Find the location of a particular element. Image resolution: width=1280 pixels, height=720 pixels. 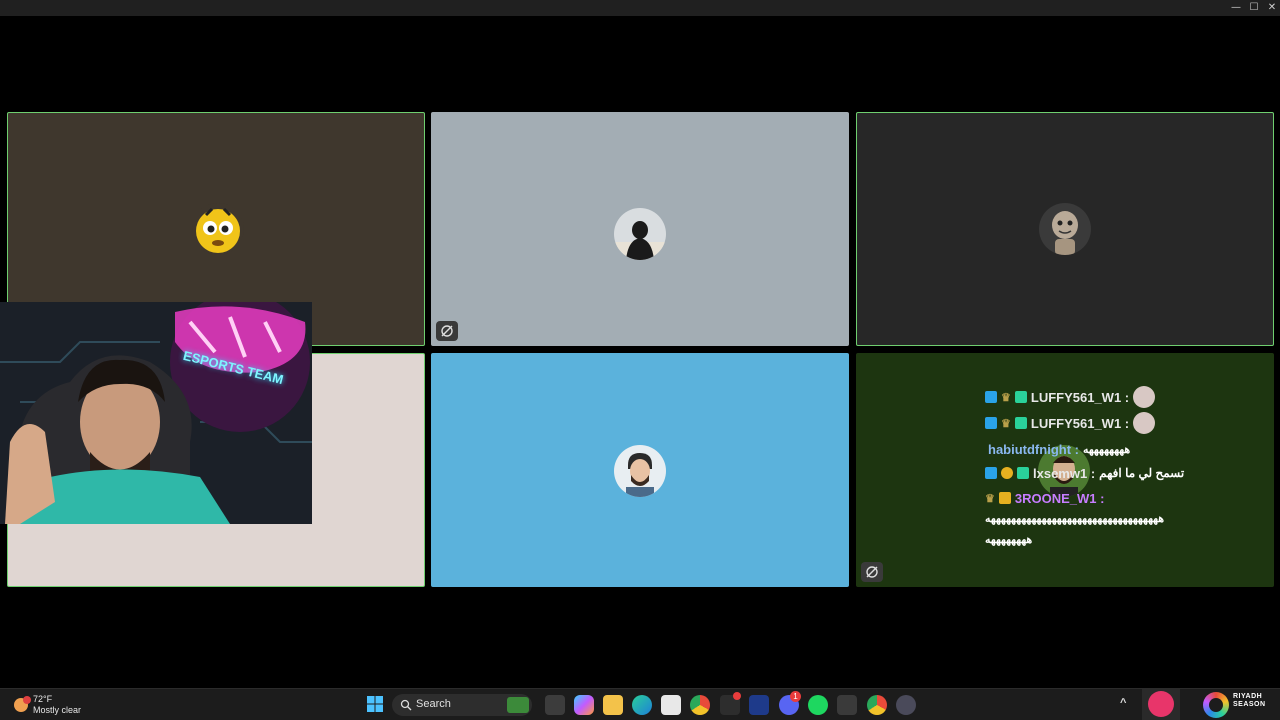

cartoon-man-avatar-icon is located at coordinates (640, 471).